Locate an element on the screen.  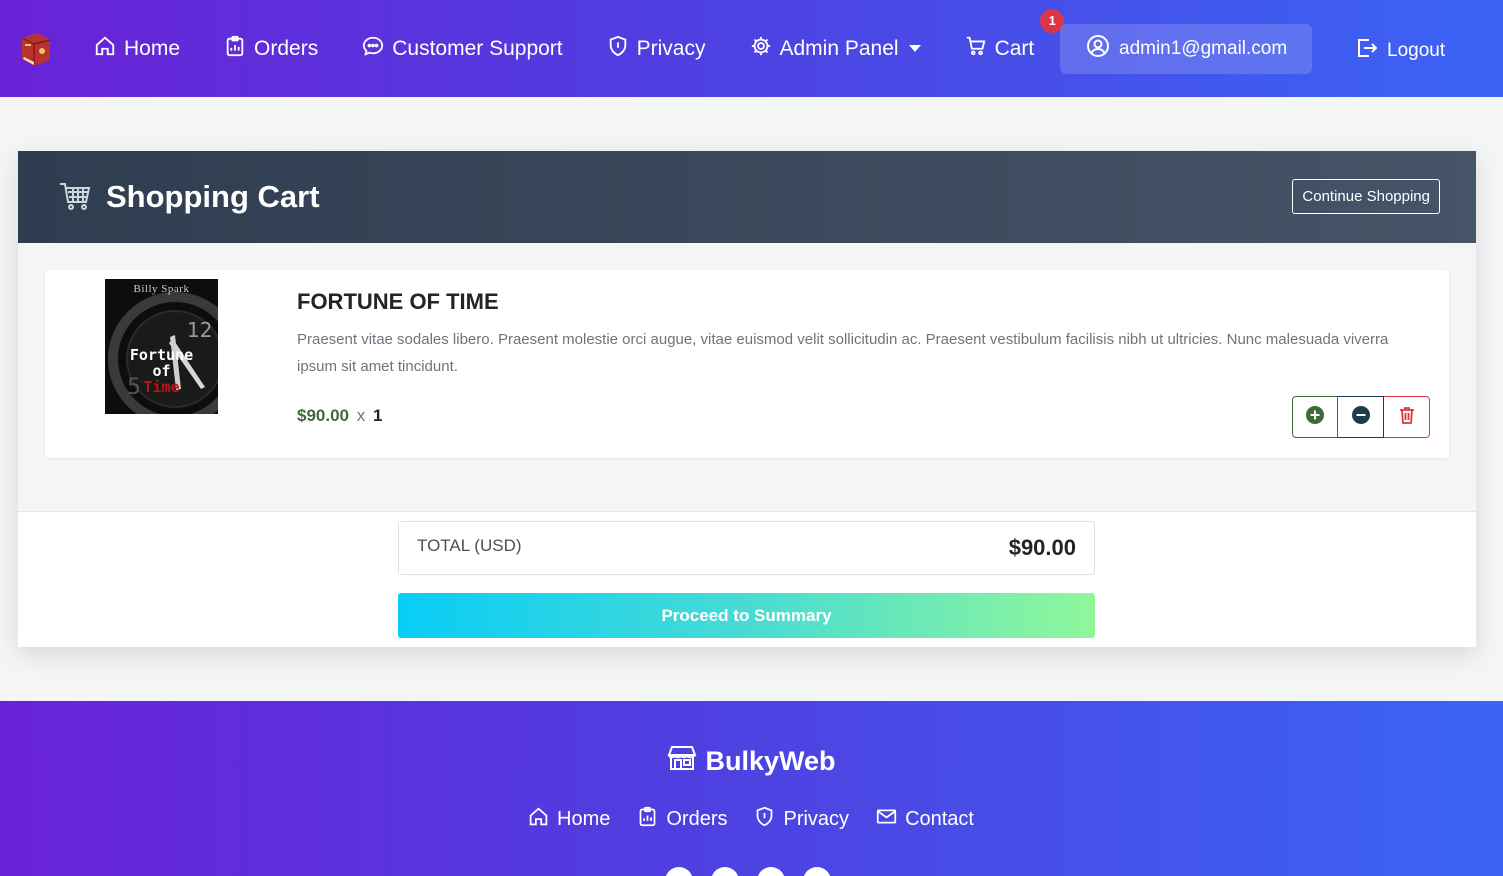
cart-header-icon is located at coordinates (75, 197).